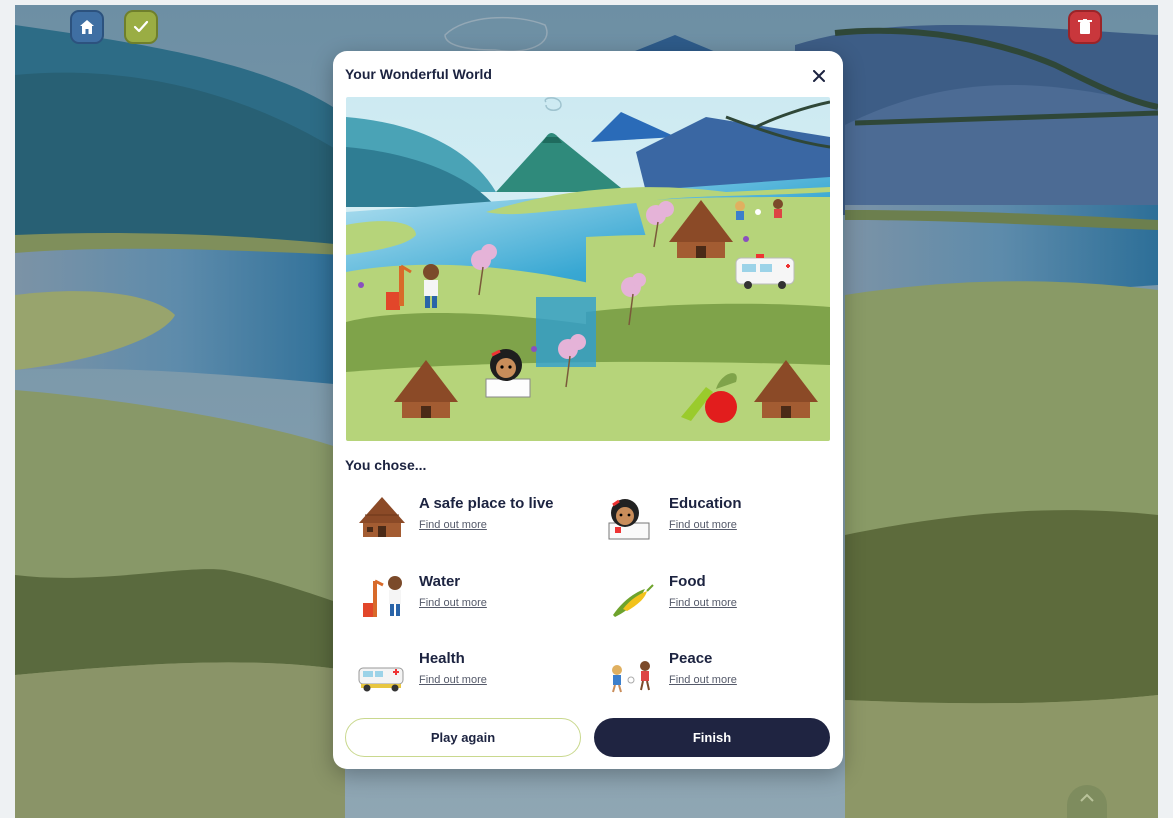 The width and height of the screenshot is (1173, 818). Describe the element at coordinates (687, 581) in the screenshot. I see `choice-title: Food` at that location.